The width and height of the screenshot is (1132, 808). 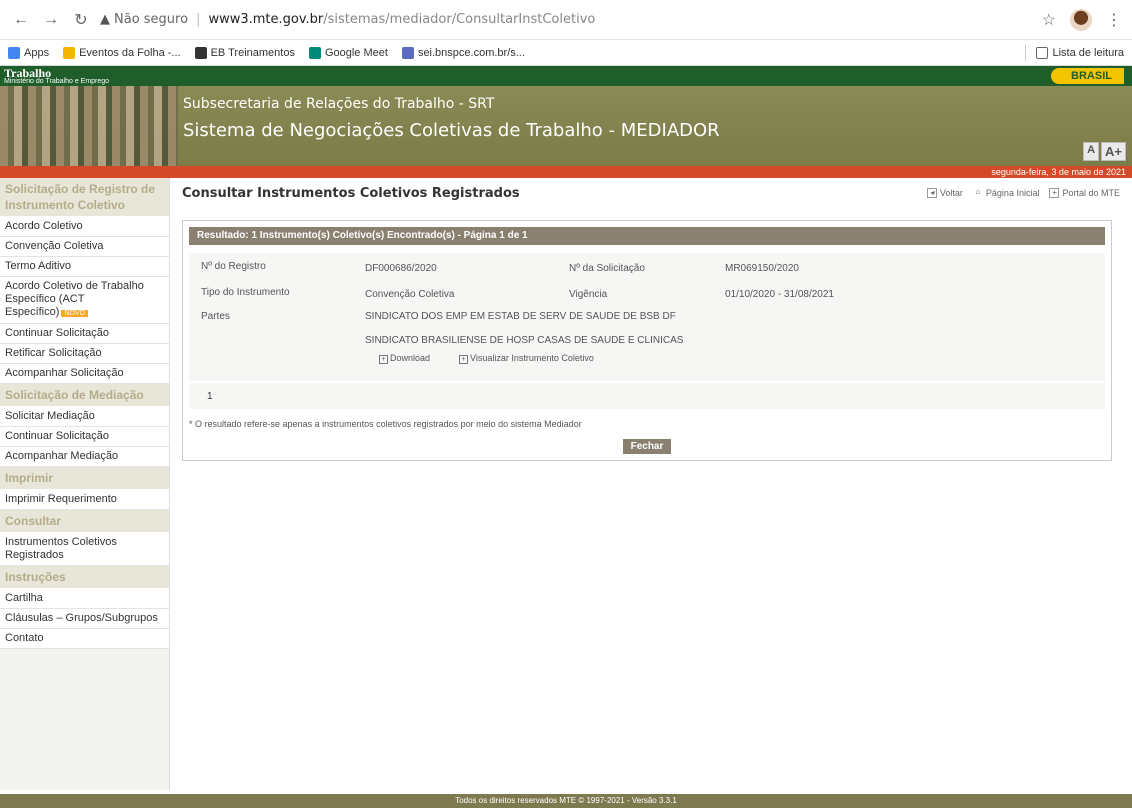 What do you see at coordinates (64, 373) in the screenshot?
I see `sidebar-label: Acompanhar Solicitação` at bounding box center [64, 373].